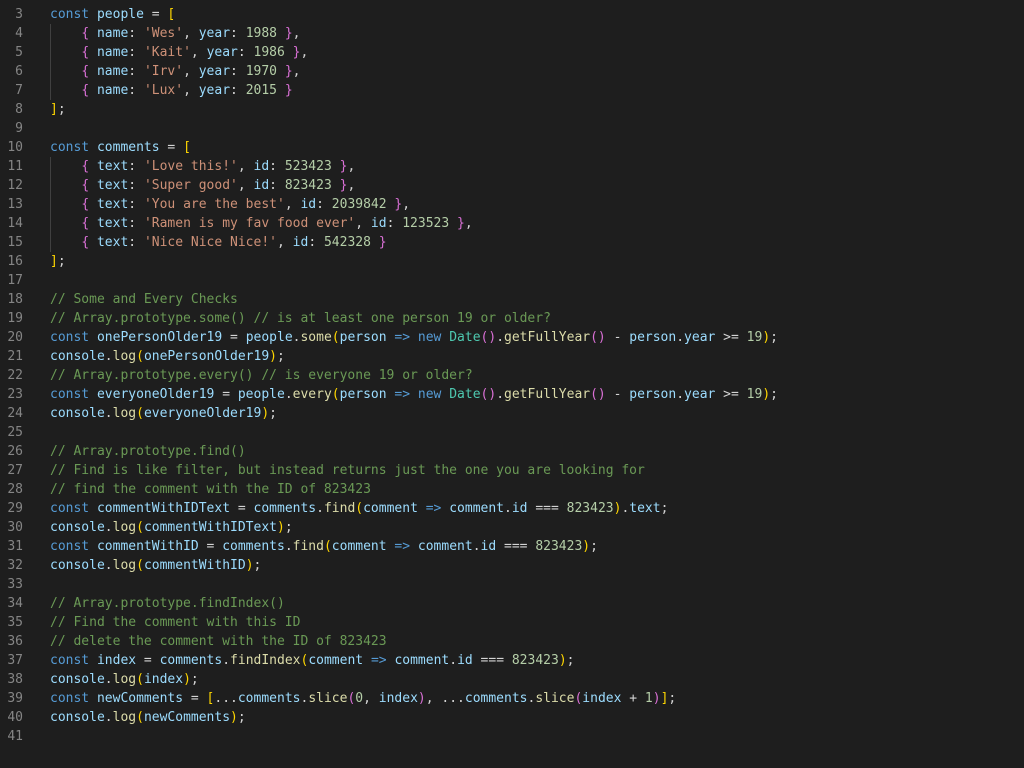  Describe the element at coordinates (15, 375) in the screenshot. I see `line-number: 22` at that location.